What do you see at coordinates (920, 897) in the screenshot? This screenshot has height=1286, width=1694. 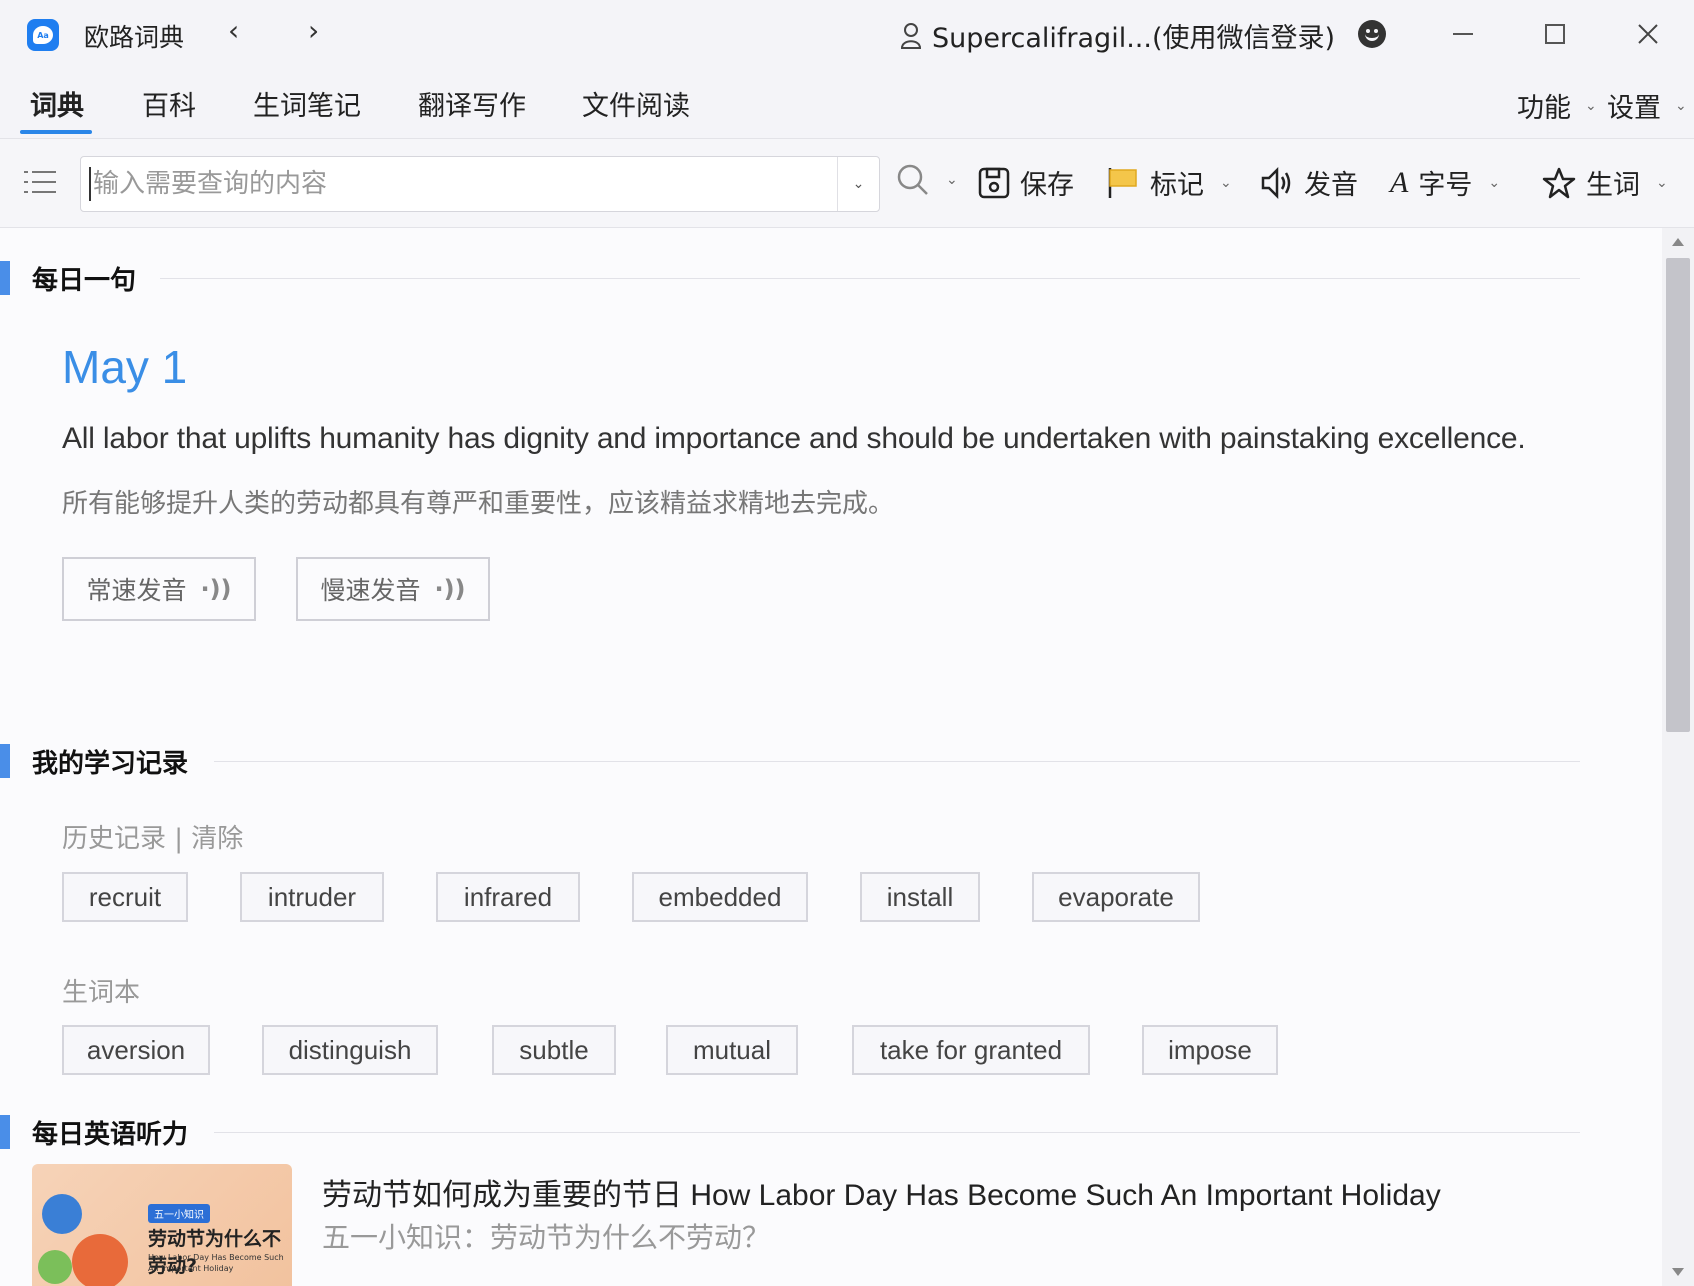 I see `history-word-chip: install` at bounding box center [920, 897].